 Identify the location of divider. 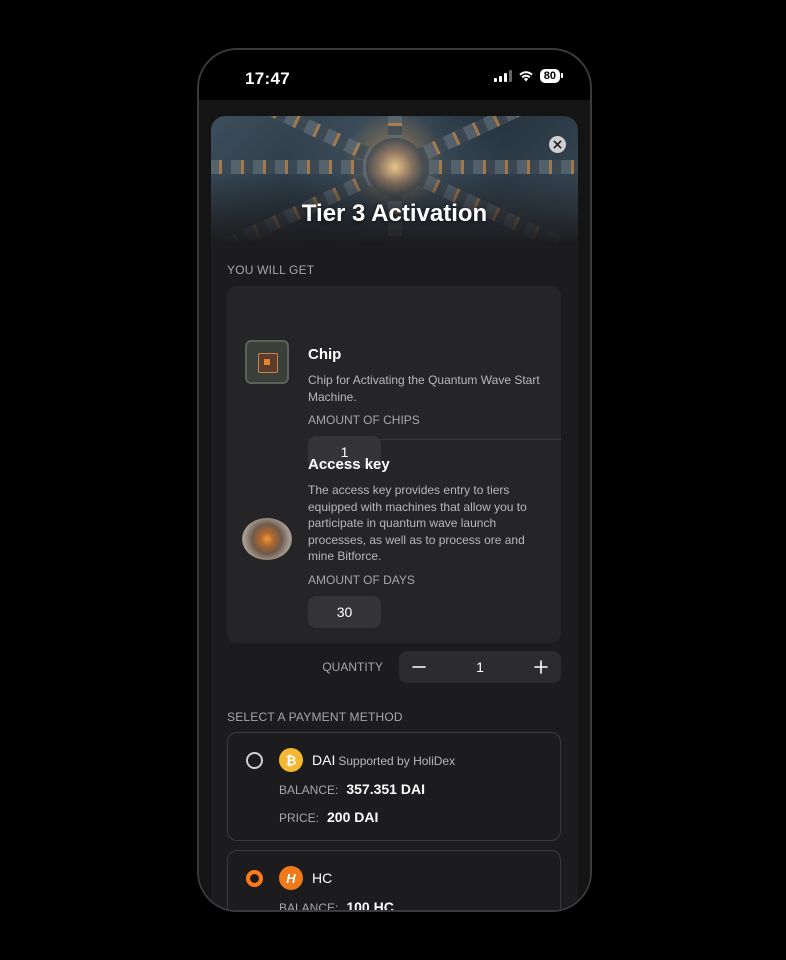
(434, 439).